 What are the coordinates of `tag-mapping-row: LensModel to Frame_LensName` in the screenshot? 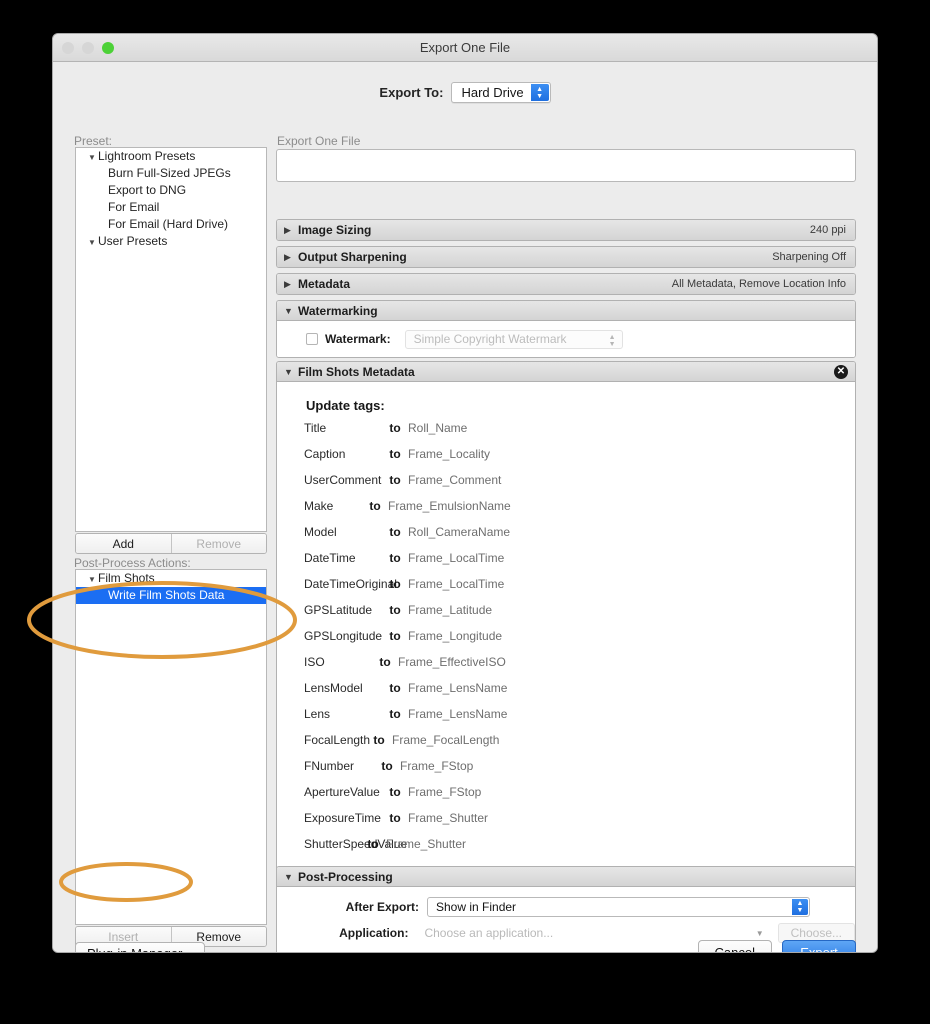 It's located at (566, 694).